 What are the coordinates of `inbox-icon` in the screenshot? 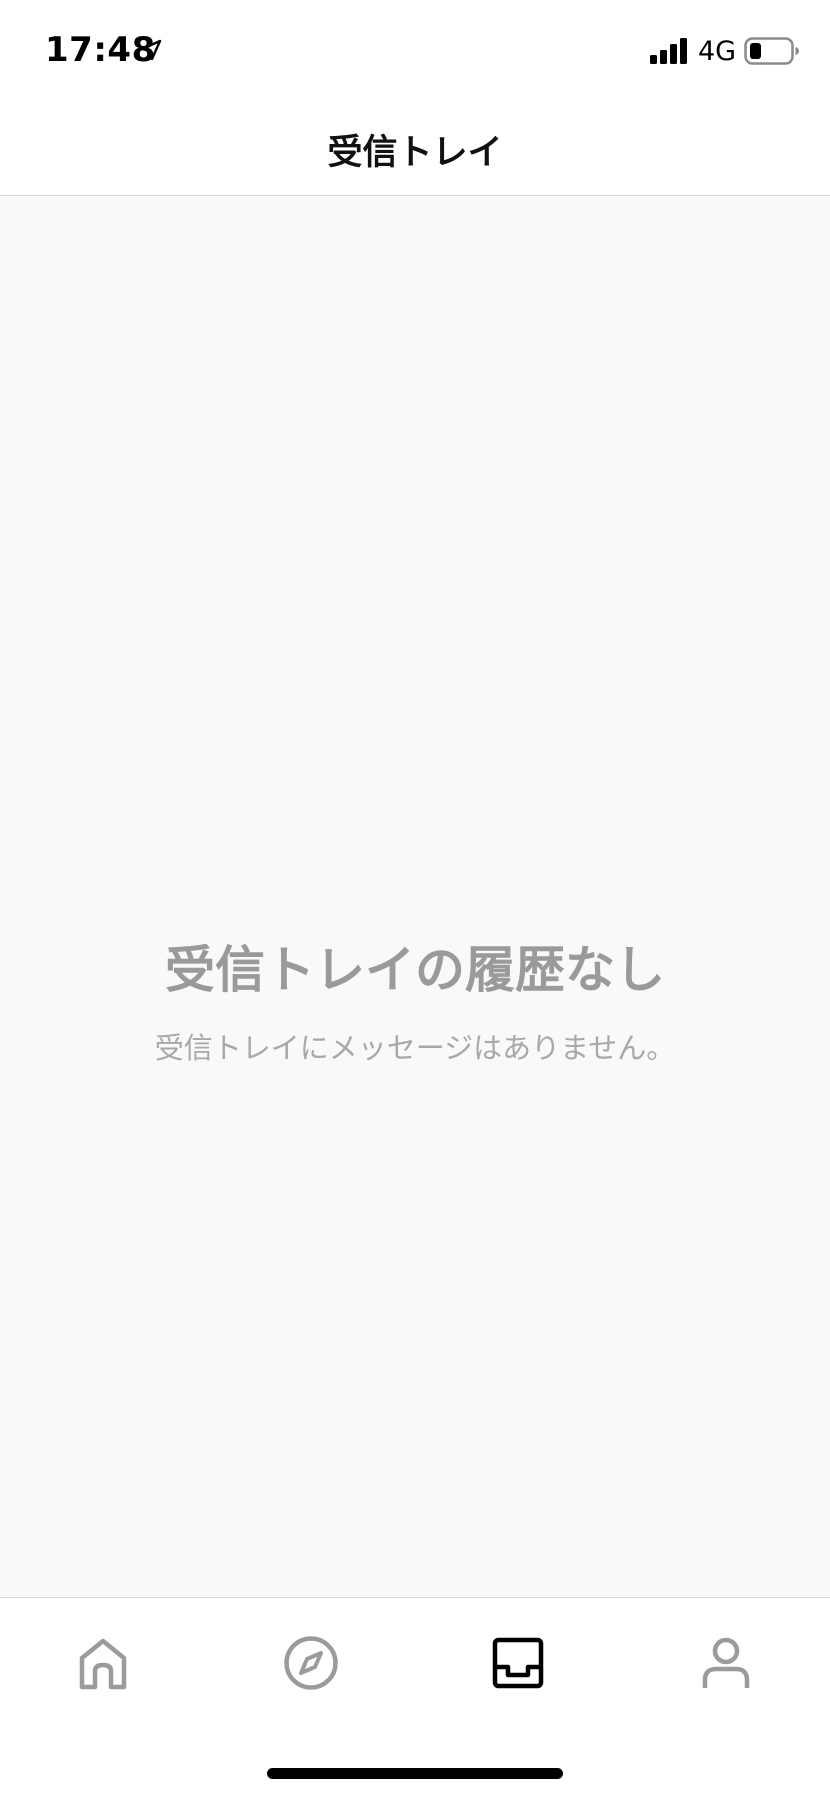 It's located at (518, 1663).